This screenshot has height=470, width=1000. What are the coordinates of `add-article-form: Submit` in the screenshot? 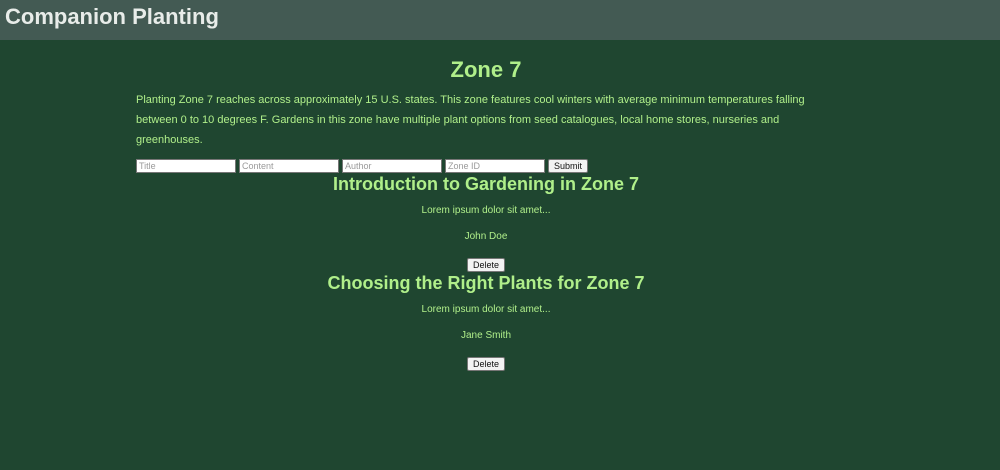 It's located at (486, 166).